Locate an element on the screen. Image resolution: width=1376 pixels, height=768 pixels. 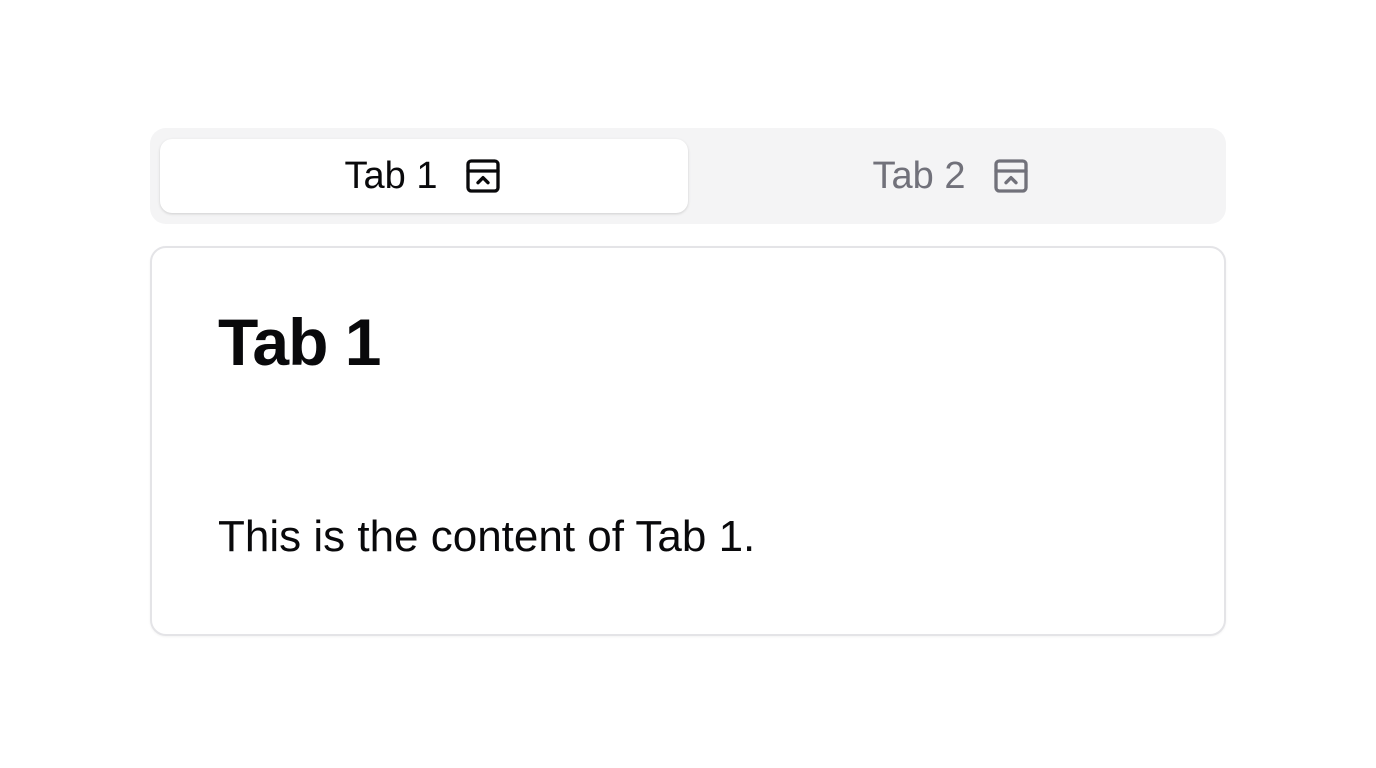
tab-1-label: Tab 1 is located at coordinates (391, 175).